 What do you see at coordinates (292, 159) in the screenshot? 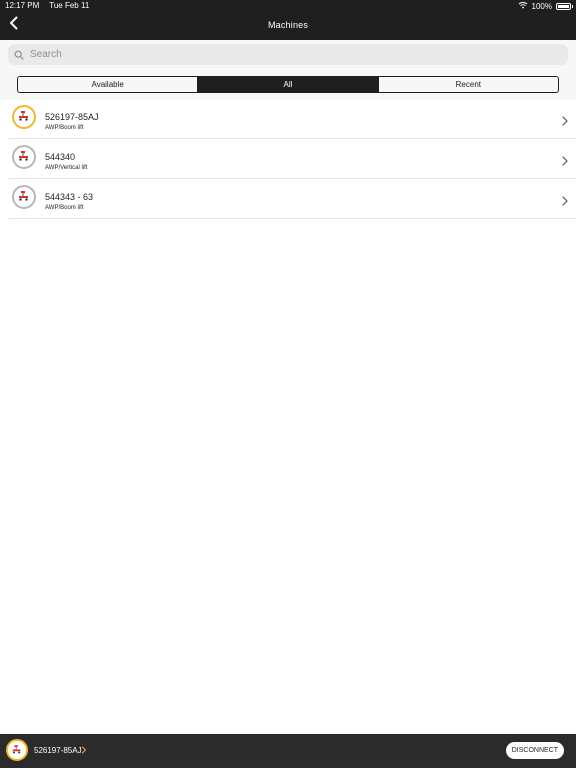
I see `machine-row: 544340 AWP/Vertical lift` at bounding box center [292, 159].